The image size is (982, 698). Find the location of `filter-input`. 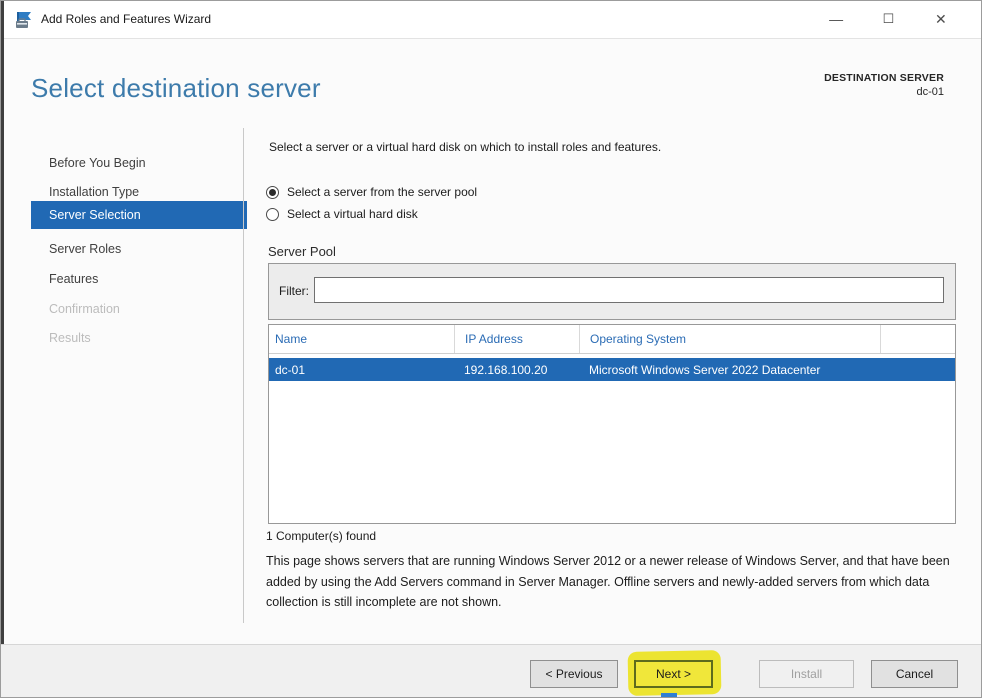

filter-input is located at coordinates (629, 290).